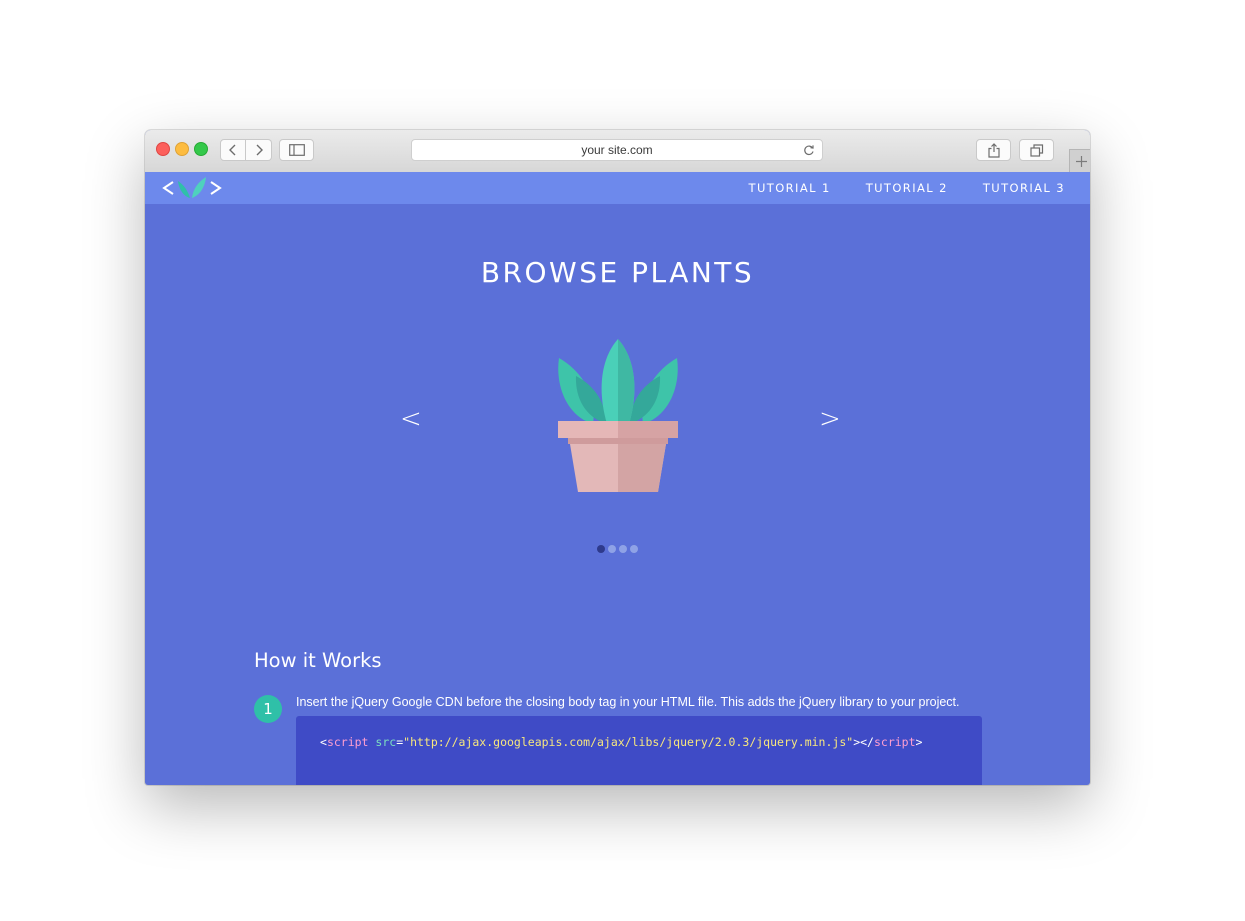 The width and height of the screenshot is (1245, 921). I want to click on nav-link-tutorial-2: TUTORIAL 2, so click(907, 188).